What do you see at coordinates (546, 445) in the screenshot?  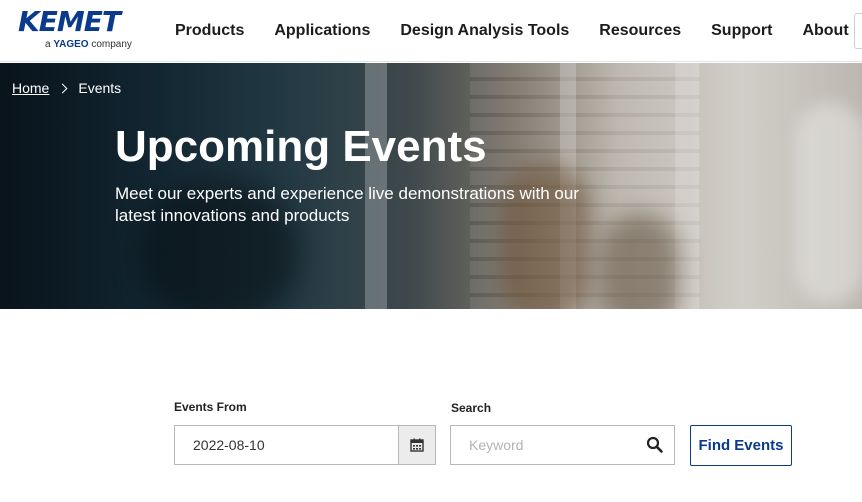 I see `search-input` at bounding box center [546, 445].